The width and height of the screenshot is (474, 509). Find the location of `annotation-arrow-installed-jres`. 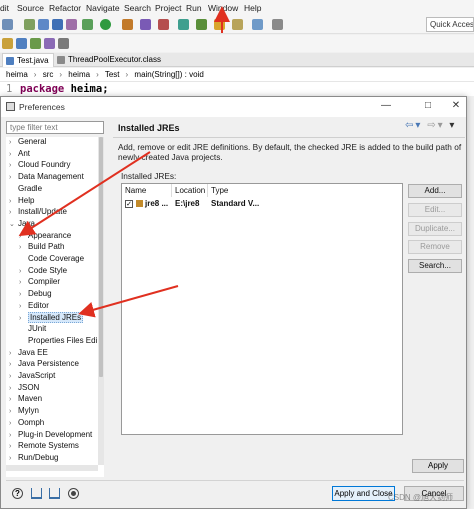

annotation-arrow-installed-jres is located at coordinates (128, 301).